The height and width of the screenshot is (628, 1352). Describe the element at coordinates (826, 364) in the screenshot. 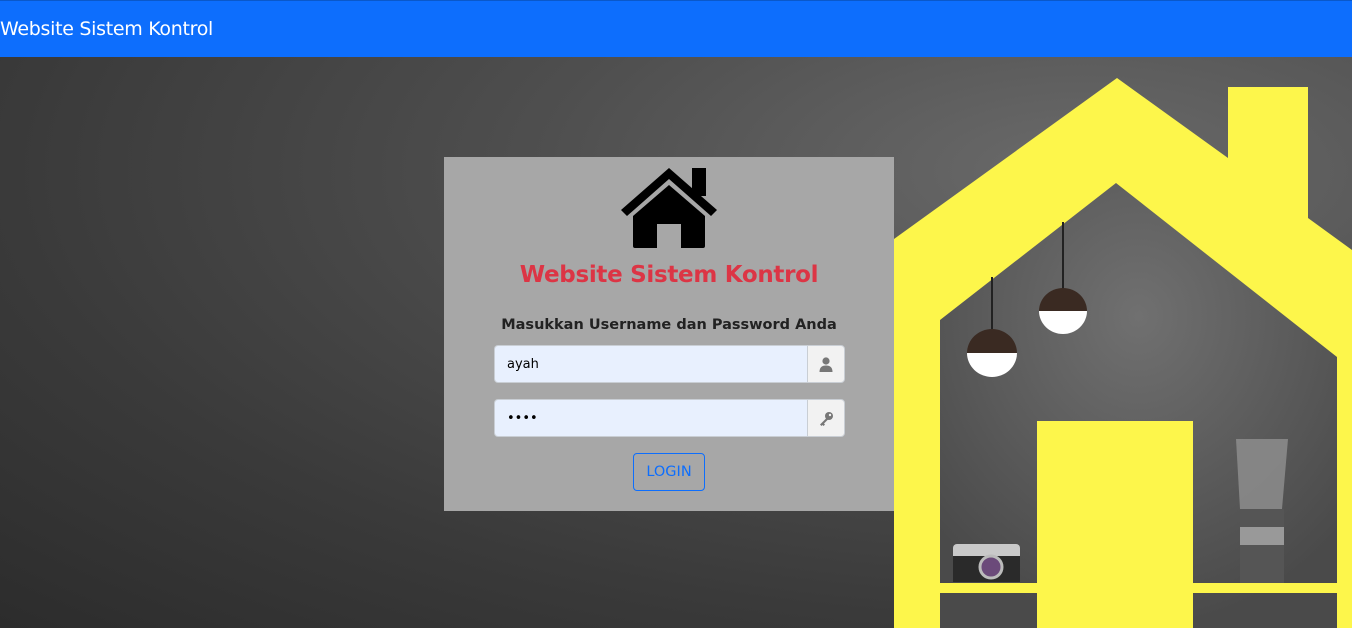

I see `user-icon` at that location.